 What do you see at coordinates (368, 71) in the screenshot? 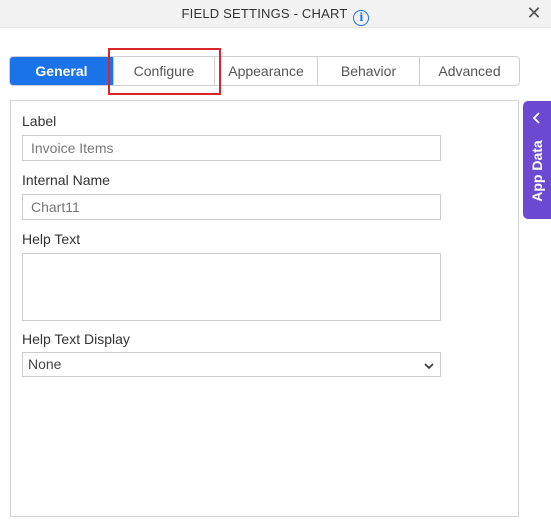
I see `tab-behavior: Behavior` at bounding box center [368, 71].